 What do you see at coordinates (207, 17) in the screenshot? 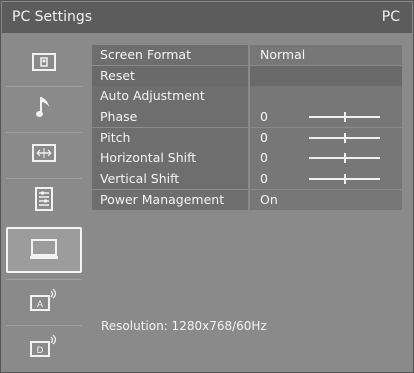
I see `title-bar: PC Settings PC` at bounding box center [207, 17].